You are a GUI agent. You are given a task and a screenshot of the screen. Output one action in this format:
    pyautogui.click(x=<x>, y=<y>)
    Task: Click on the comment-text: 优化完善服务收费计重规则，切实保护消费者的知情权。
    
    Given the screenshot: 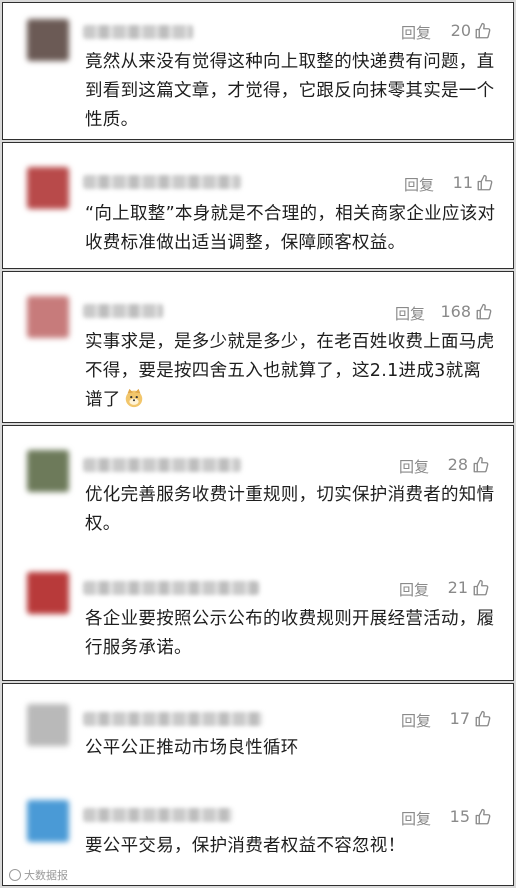 What is the action you would take?
    pyautogui.click(x=290, y=509)
    